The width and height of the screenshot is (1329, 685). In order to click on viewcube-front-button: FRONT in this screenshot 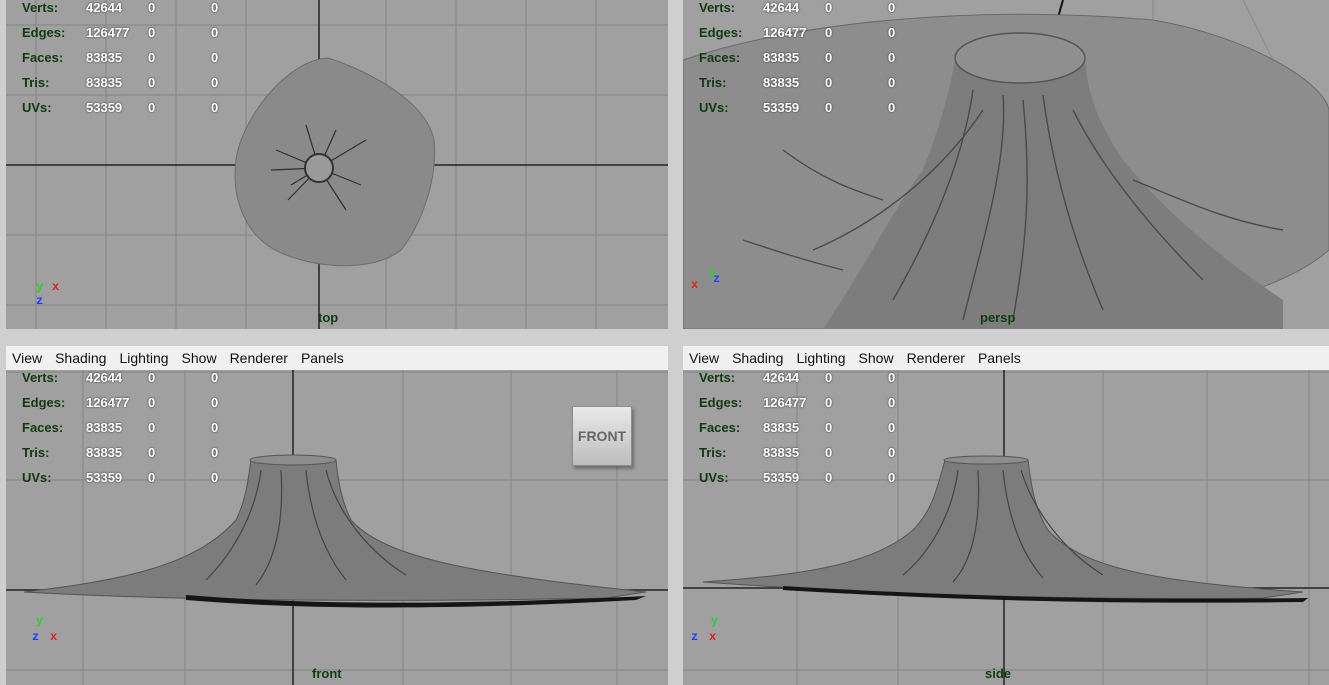, I will do `click(602, 436)`.